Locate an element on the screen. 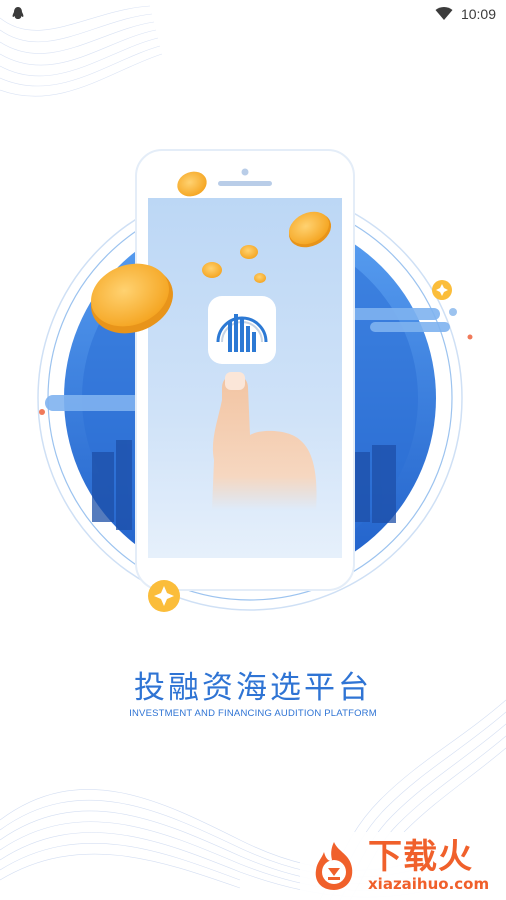 Image resolution: width=506 pixels, height=900 pixels. app-logo-icon is located at coordinates (242, 330).